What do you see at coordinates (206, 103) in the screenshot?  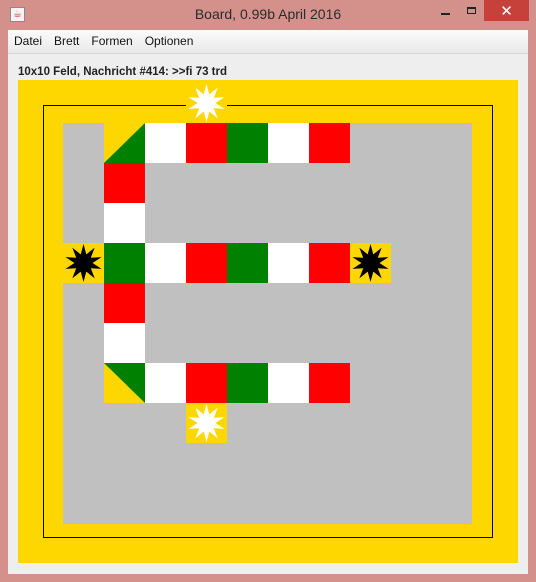 I see `board-cell-r0-c5` at bounding box center [206, 103].